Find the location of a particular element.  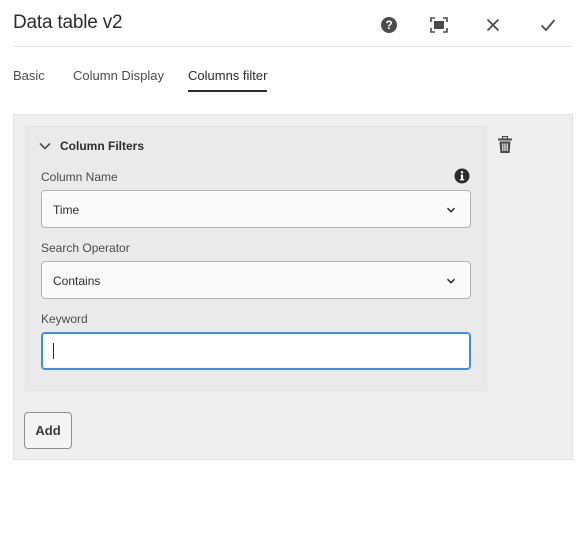

column-filters-toggle: Column Filters is located at coordinates (91, 146).